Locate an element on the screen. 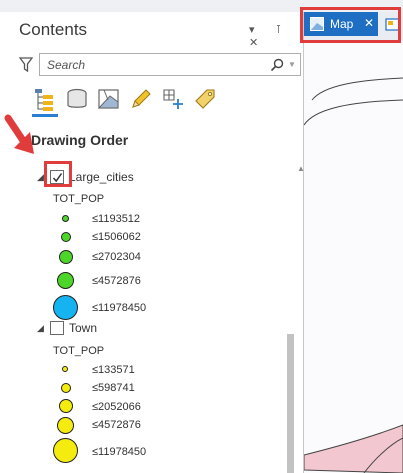  layer-name: Large_cities is located at coordinates (101, 177).